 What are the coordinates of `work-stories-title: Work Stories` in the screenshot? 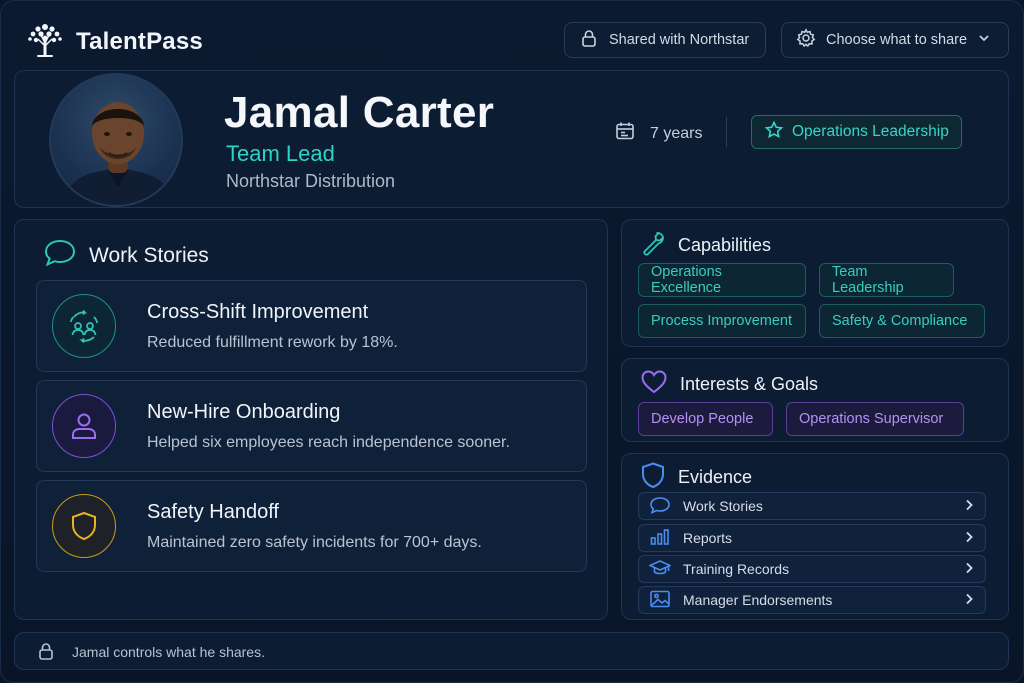 It's located at (149, 255).